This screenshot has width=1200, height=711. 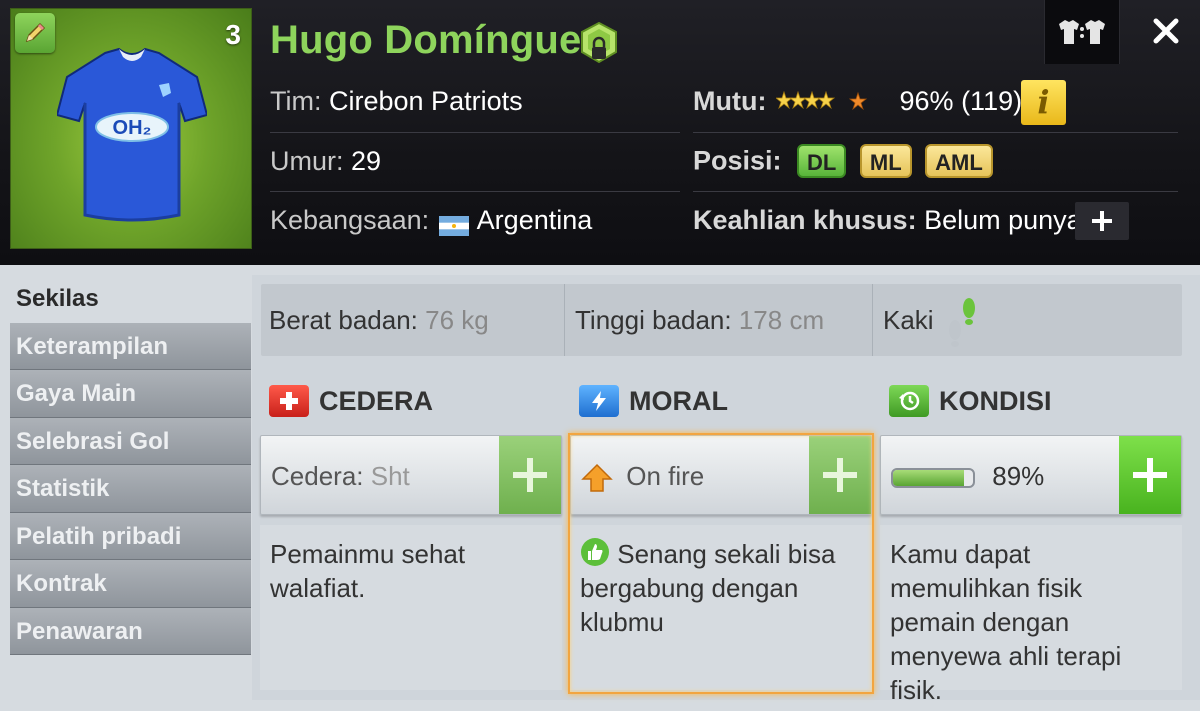 I want to click on sidebar-item-overview: Sekilas, so click(x=130, y=299).